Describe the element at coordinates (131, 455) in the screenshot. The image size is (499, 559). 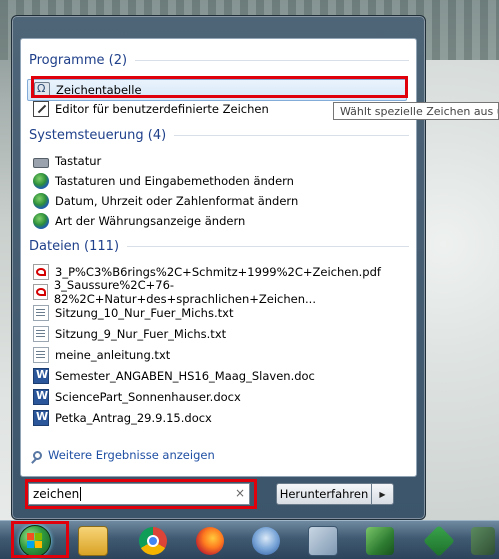
I see `more-results-label: Weitere Ergebnisse anzeigen` at that location.